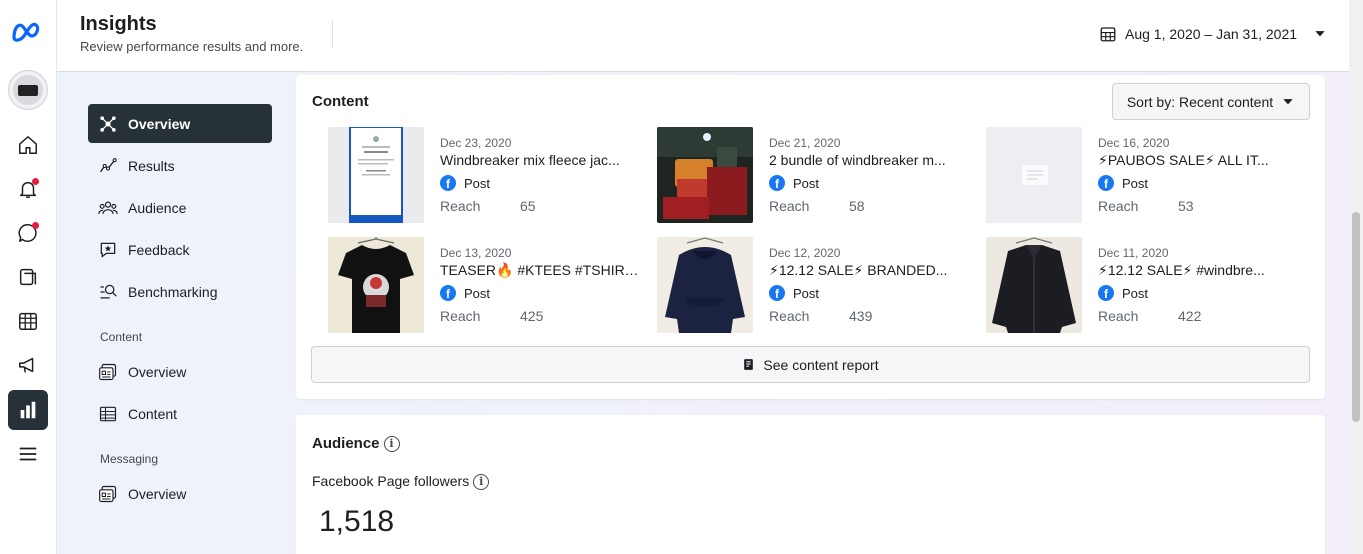  What do you see at coordinates (861, 316) in the screenshot?
I see `reach-value: 439` at bounding box center [861, 316].